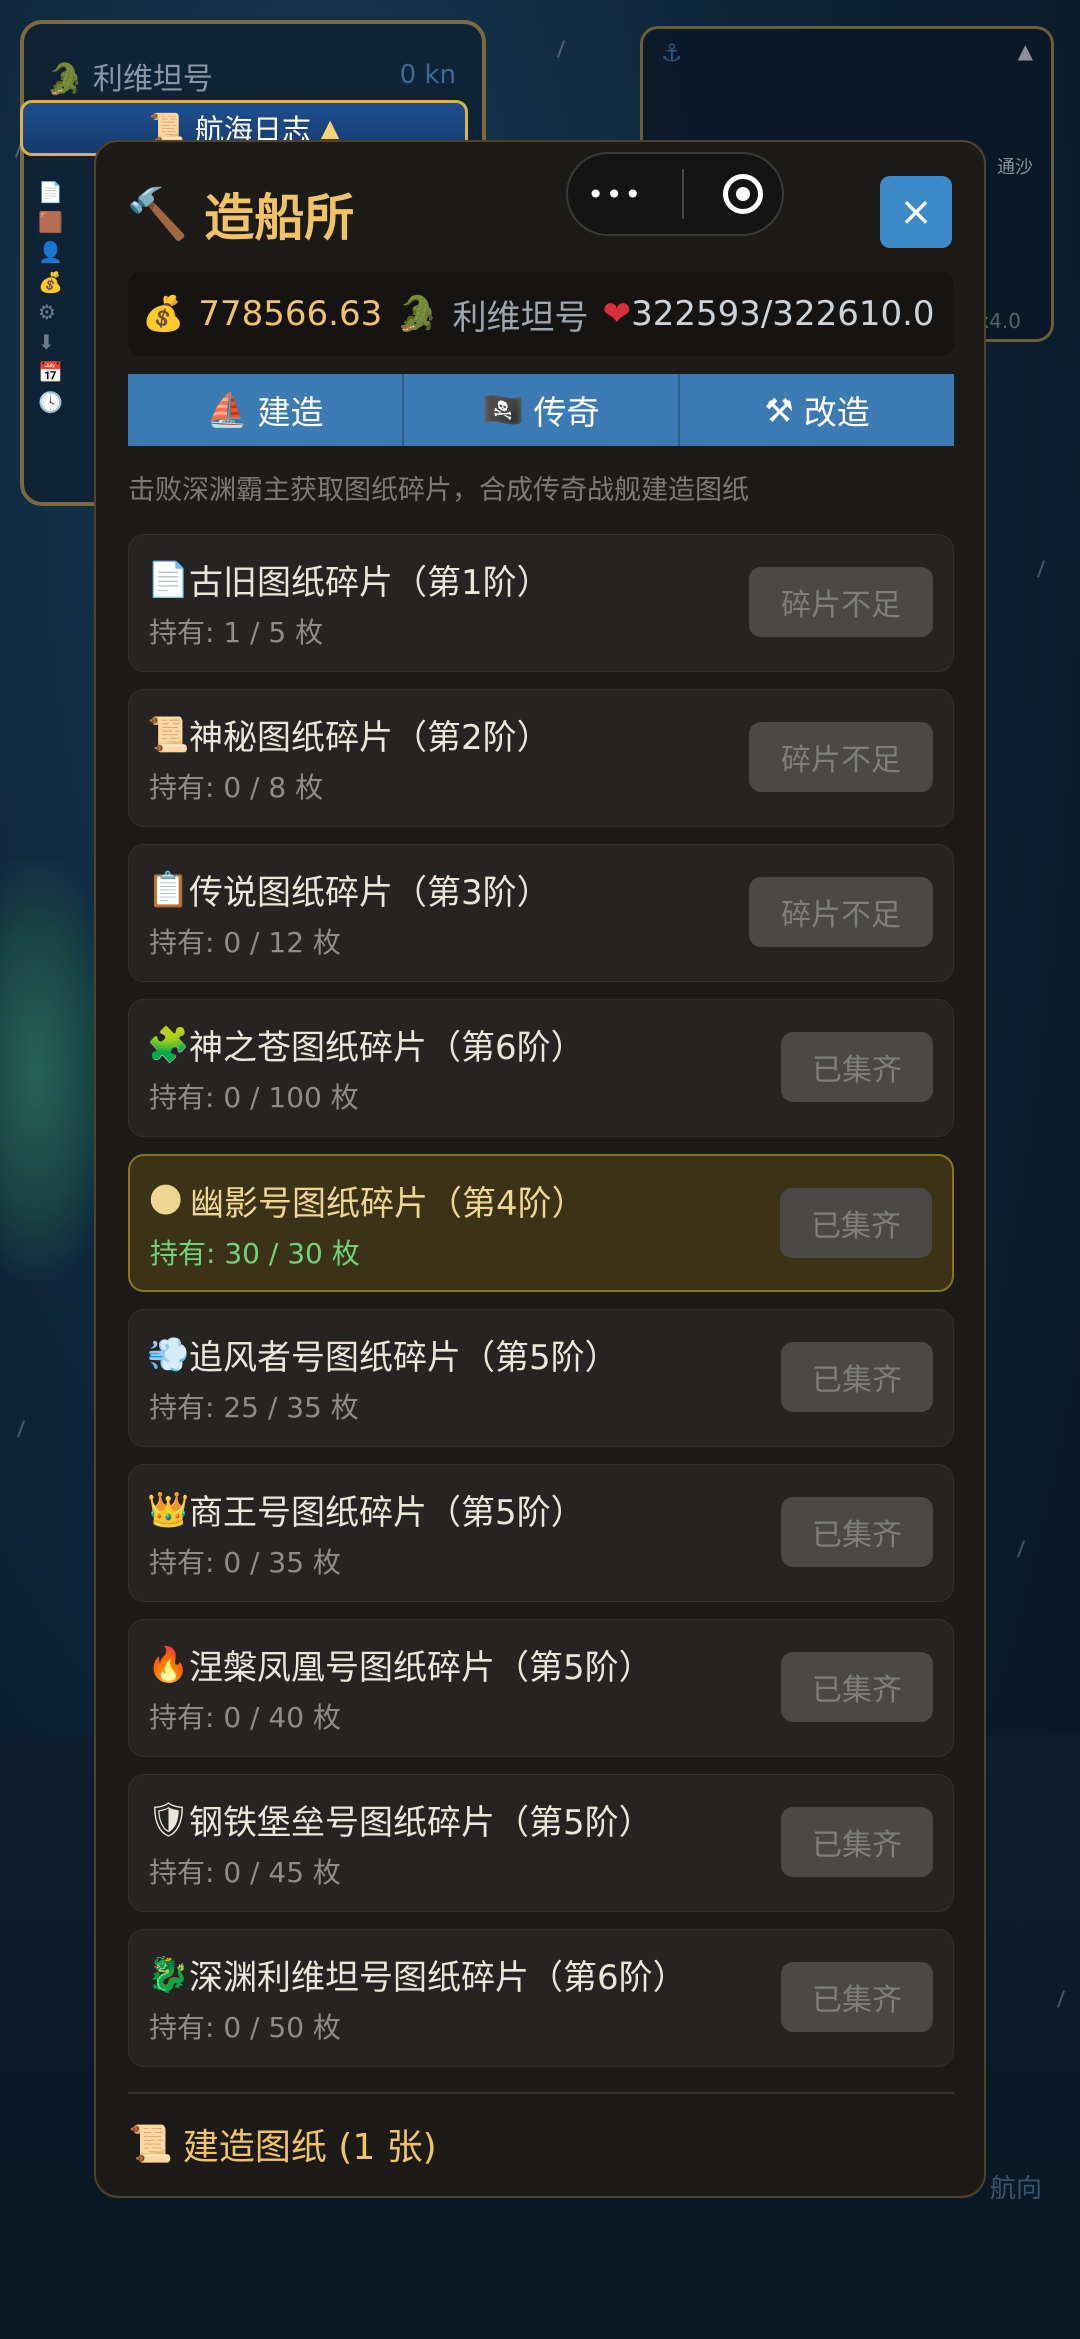 The width and height of the screenshot is (1080, 2339). I want to click on info-row: 👤, so click(50, 252).